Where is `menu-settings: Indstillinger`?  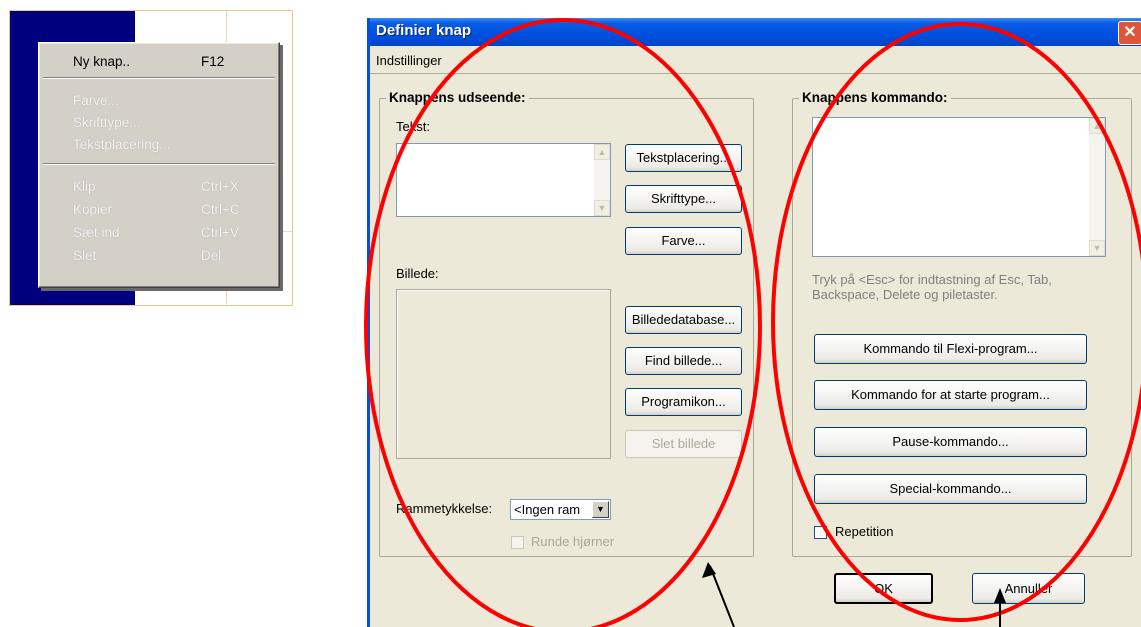 menu-settings: Indstillinger is located at coordinates (409, 60).